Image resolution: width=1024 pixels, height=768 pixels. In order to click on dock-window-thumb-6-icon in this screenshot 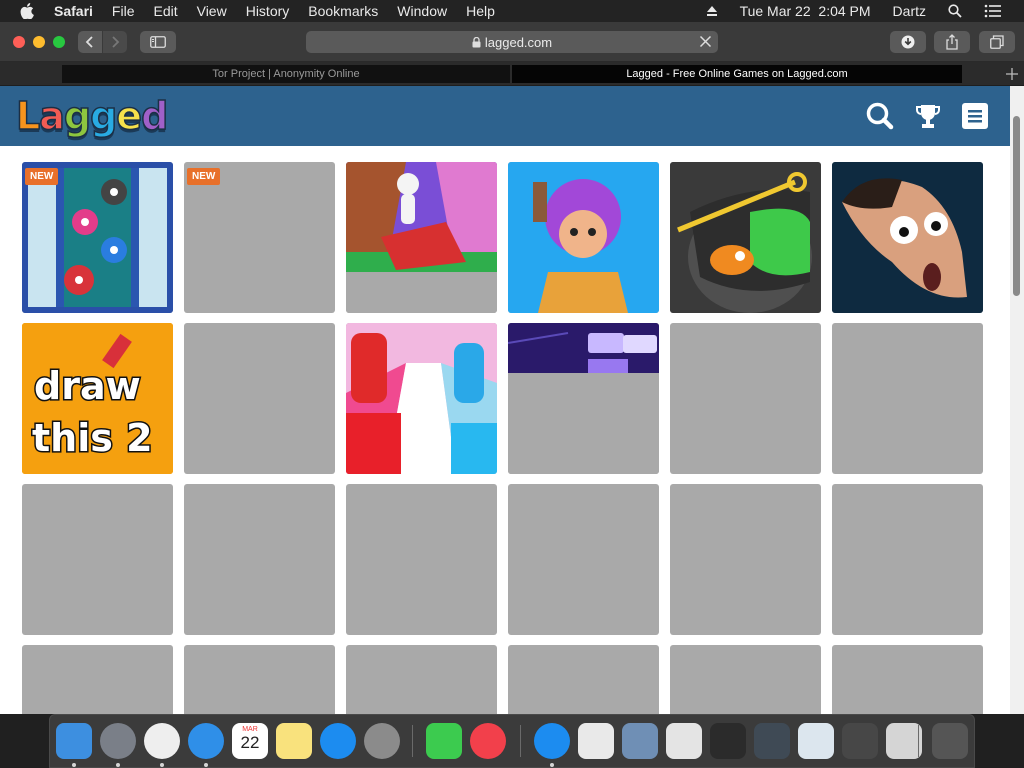, I will do `click(860, 741)`.